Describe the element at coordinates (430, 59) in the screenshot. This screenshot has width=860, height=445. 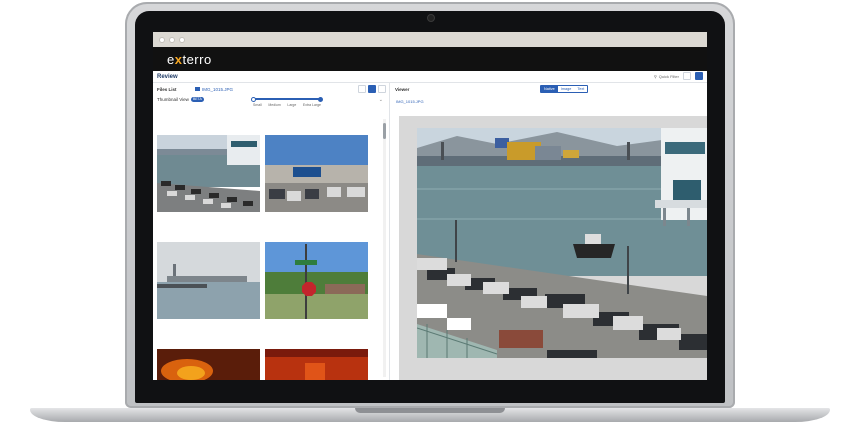
I see `app-header: exterro` at that location.